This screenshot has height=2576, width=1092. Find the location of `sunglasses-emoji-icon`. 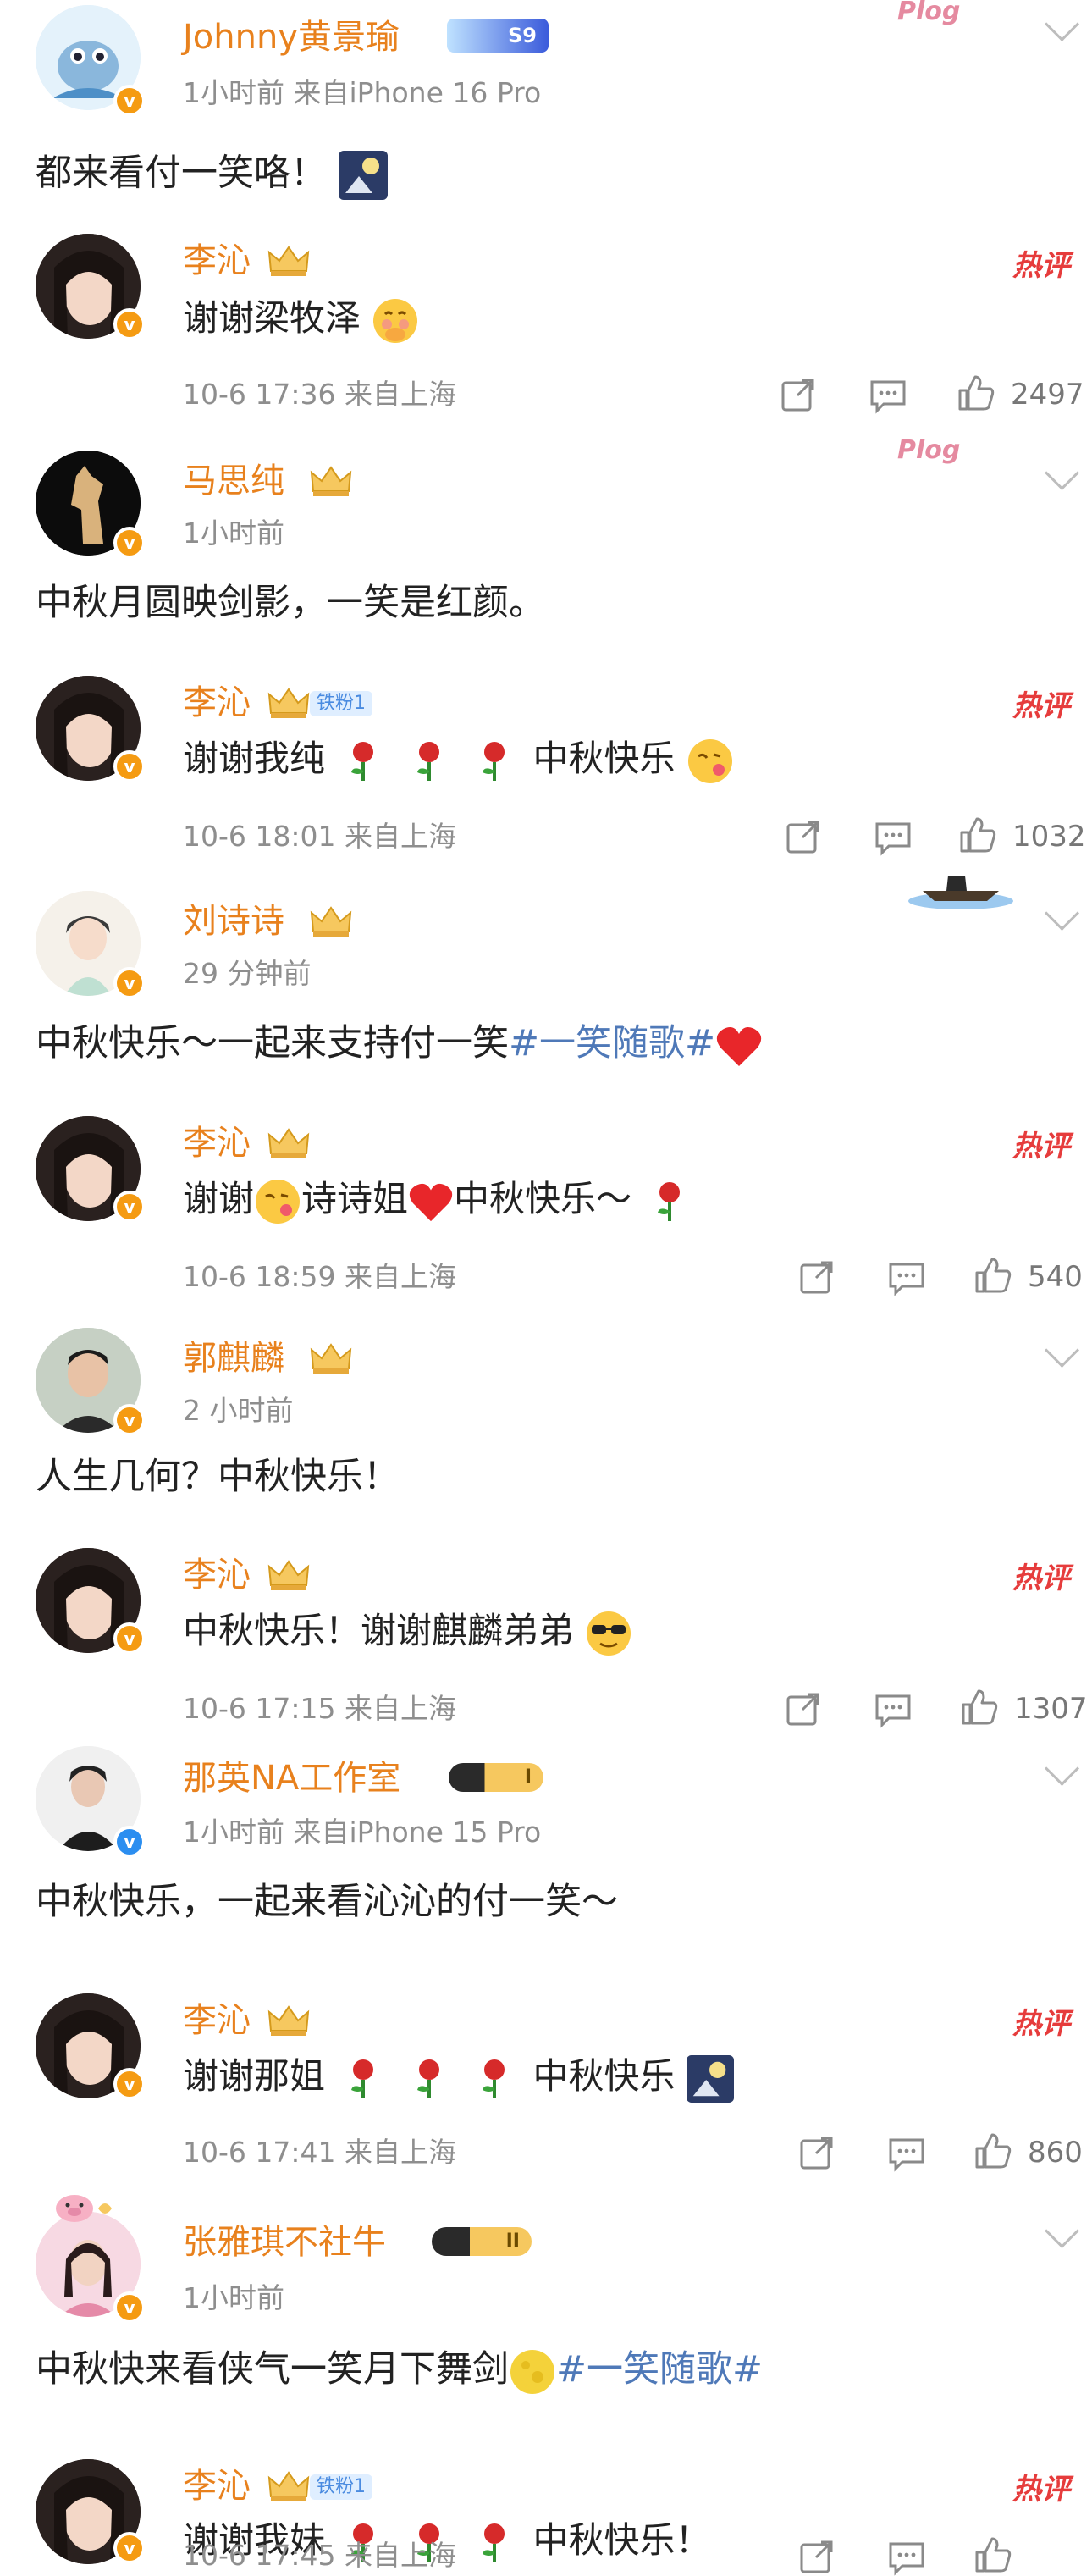

sunglasses-emoji-icon is located at coordinates (609, 1634).